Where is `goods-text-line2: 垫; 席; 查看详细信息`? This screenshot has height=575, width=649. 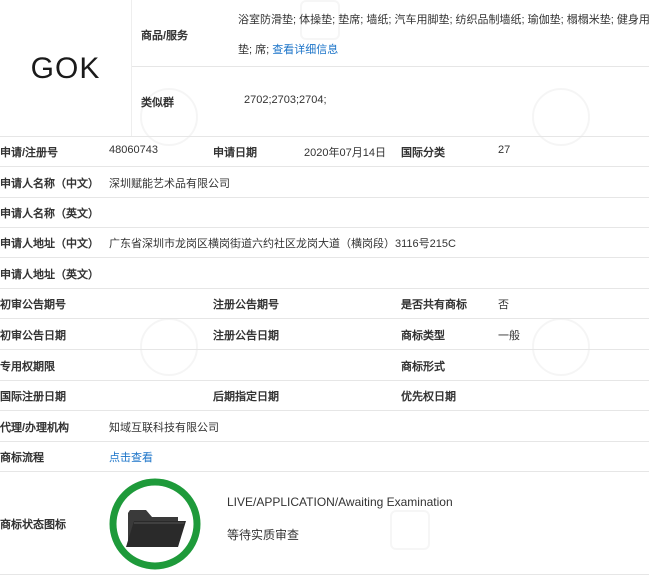 goods-text-line2: 垫; 席; 查看详细信息 is located at coordinates (288, 50).